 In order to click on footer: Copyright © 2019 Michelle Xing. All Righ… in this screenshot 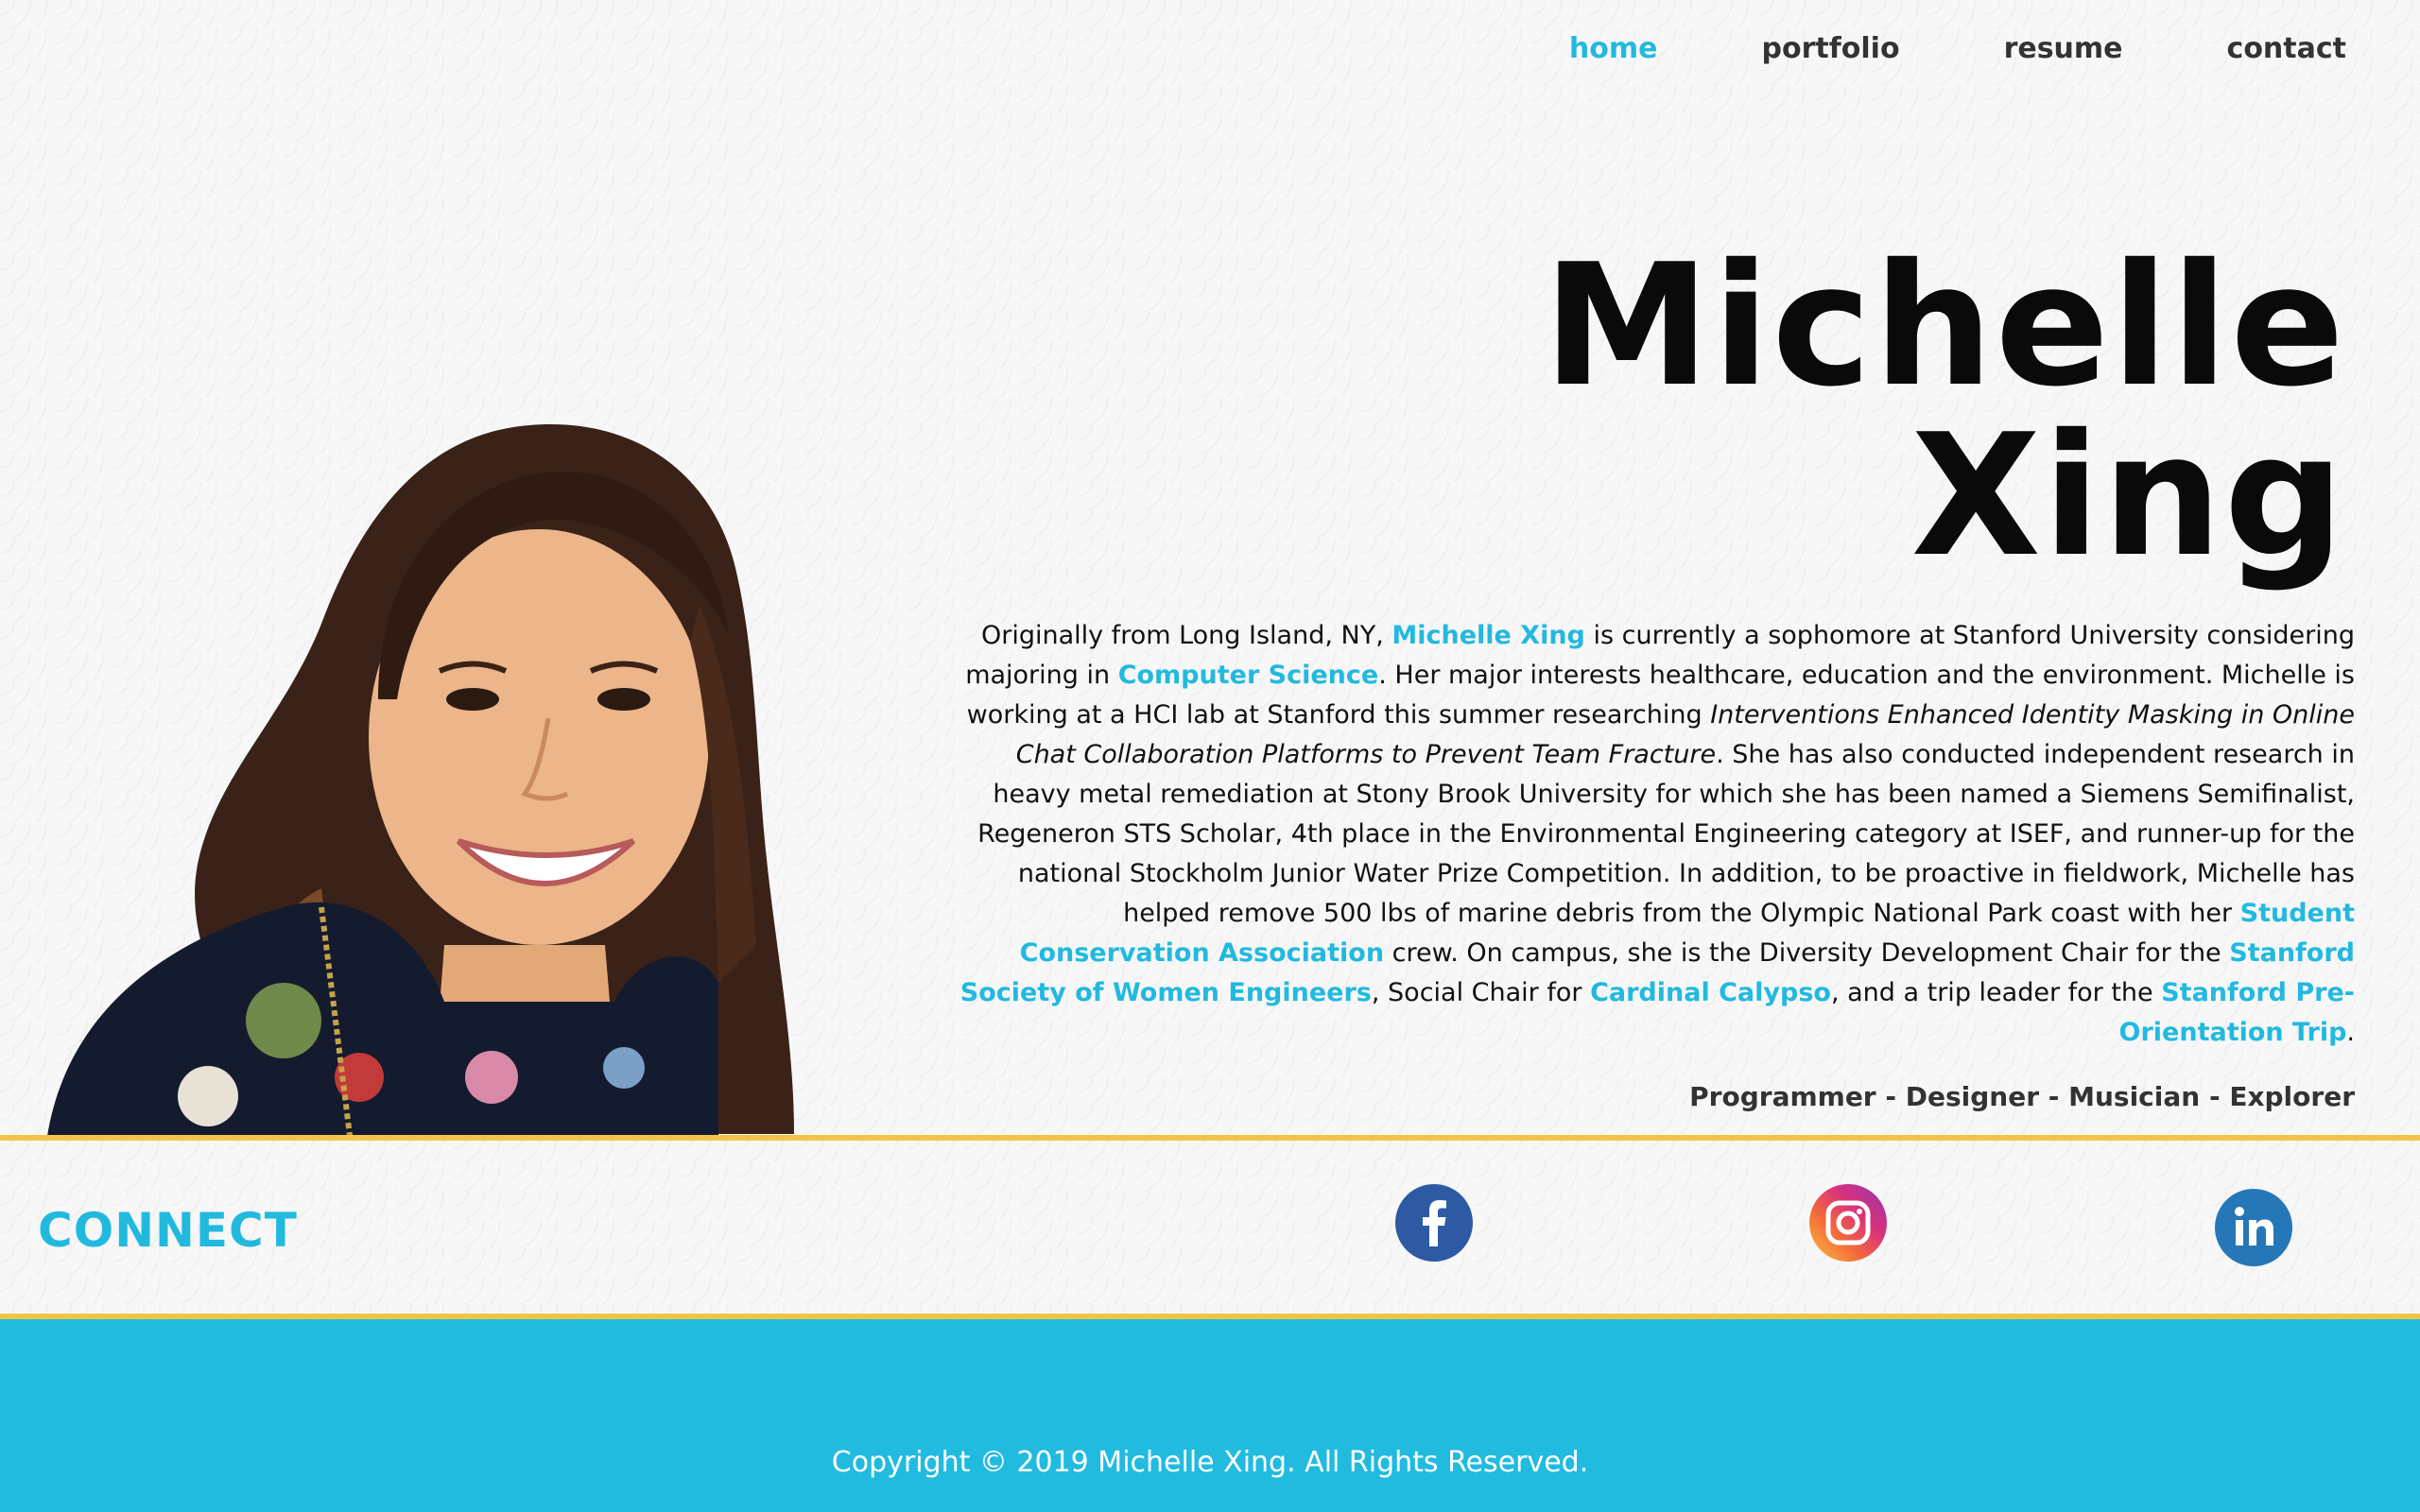, I will do `click(1210, 1415)`.